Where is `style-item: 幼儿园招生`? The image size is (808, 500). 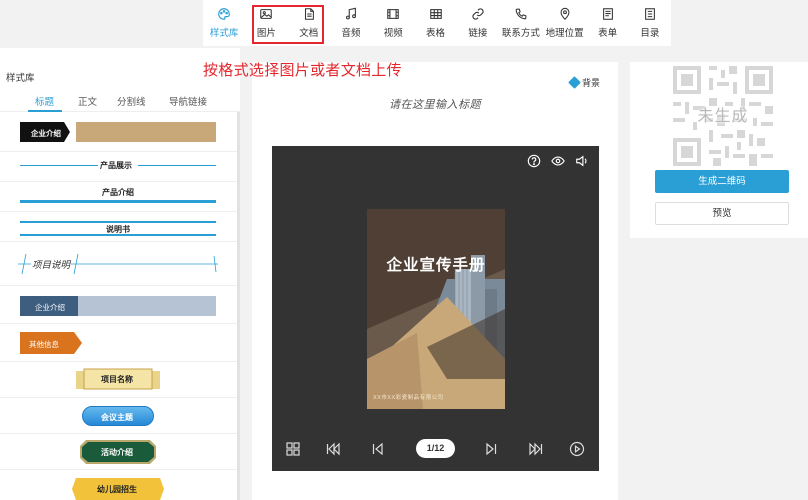
style-item: 幼儿园招生 is located at coordinates (119, 485).